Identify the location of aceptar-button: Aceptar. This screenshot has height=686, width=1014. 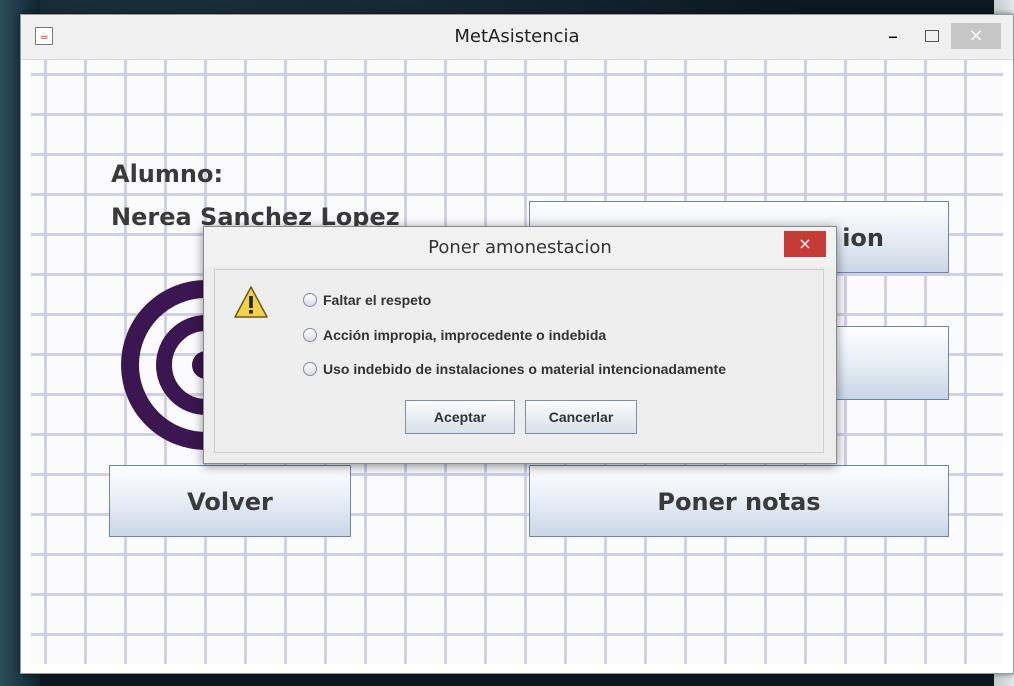
(460, 417).